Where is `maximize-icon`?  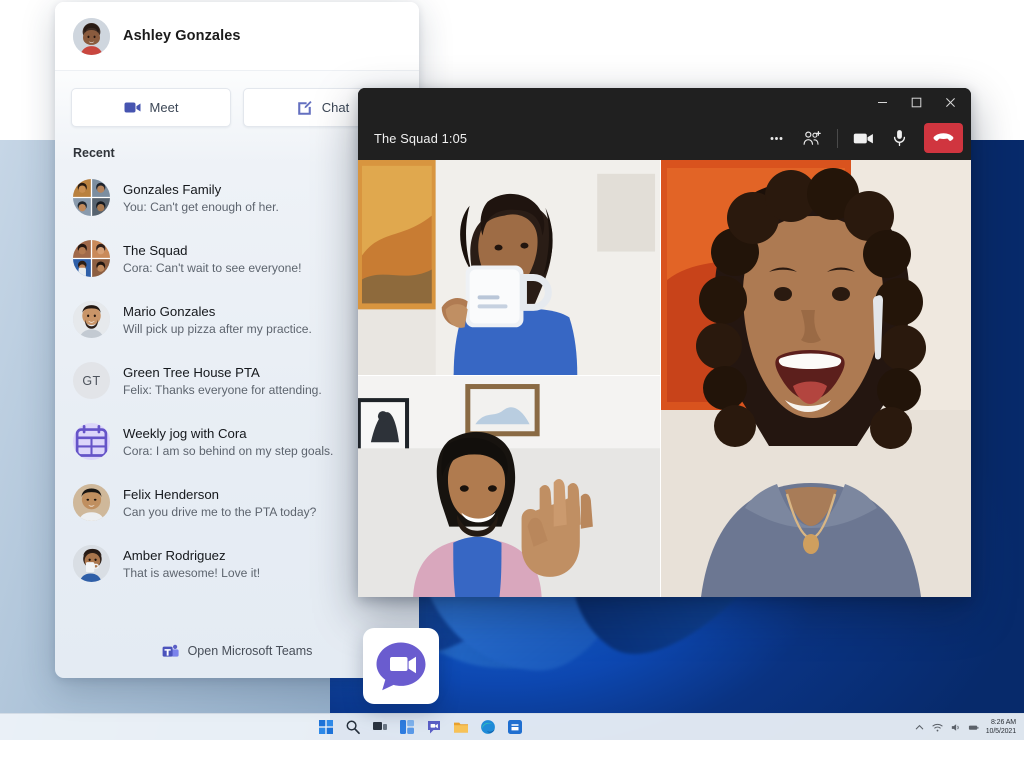 maximize-icon is located at coordinates (916, 102).